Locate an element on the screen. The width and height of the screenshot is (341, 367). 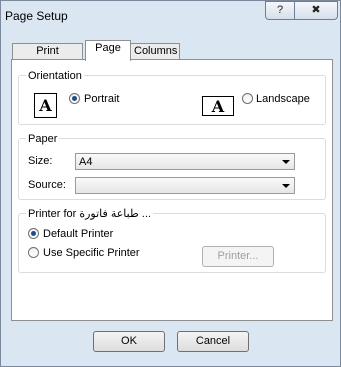
dialog-title: Page Setup is located at coordinates (36, 16).